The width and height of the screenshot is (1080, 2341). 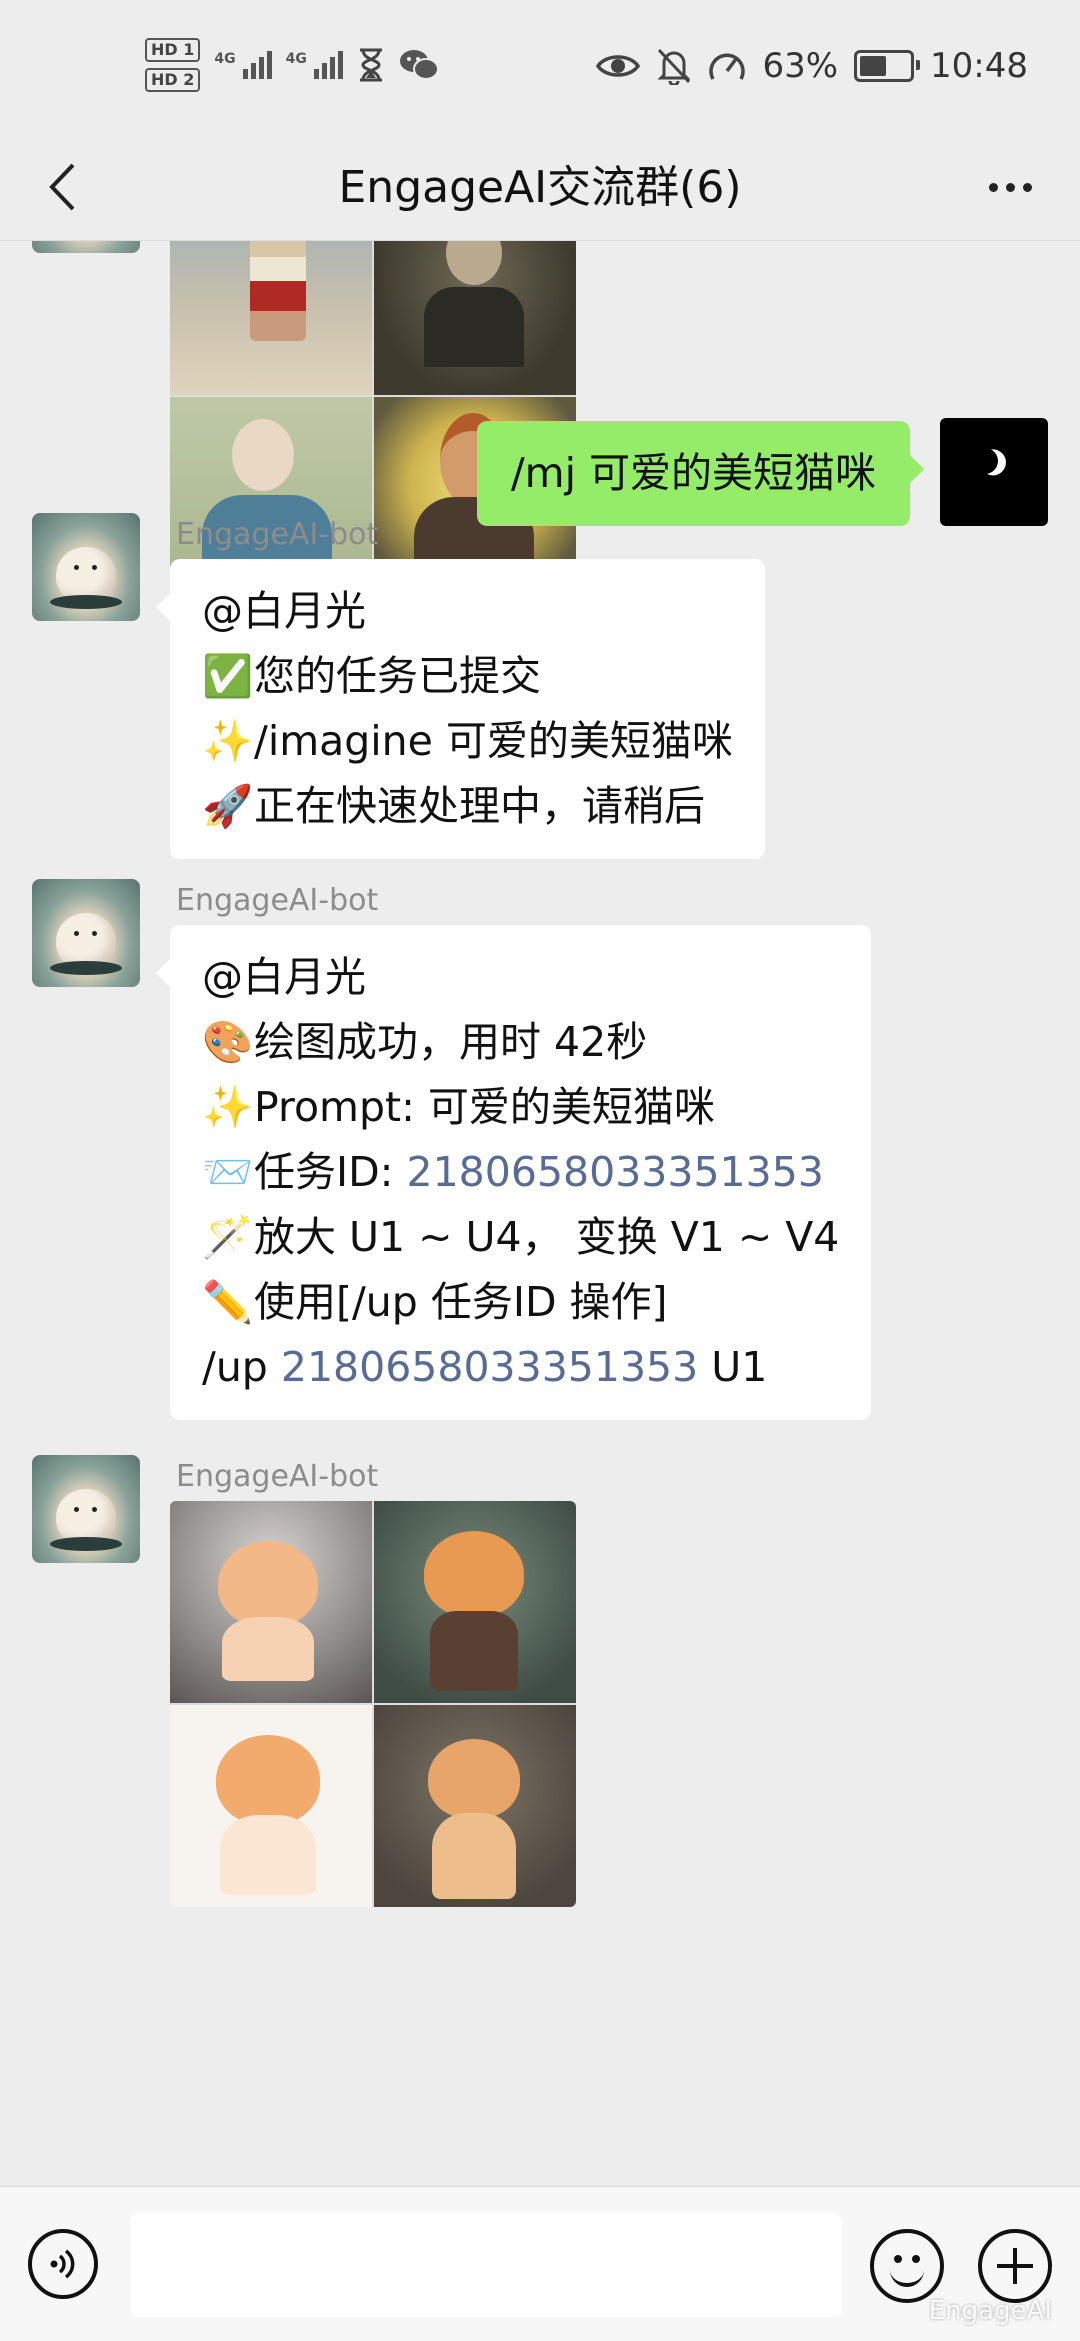 What do you see at coordinates (173, 65) in the screenshot?
I see `hd-indicators: HD 1 HD 2` at bounding box center [173, 65].